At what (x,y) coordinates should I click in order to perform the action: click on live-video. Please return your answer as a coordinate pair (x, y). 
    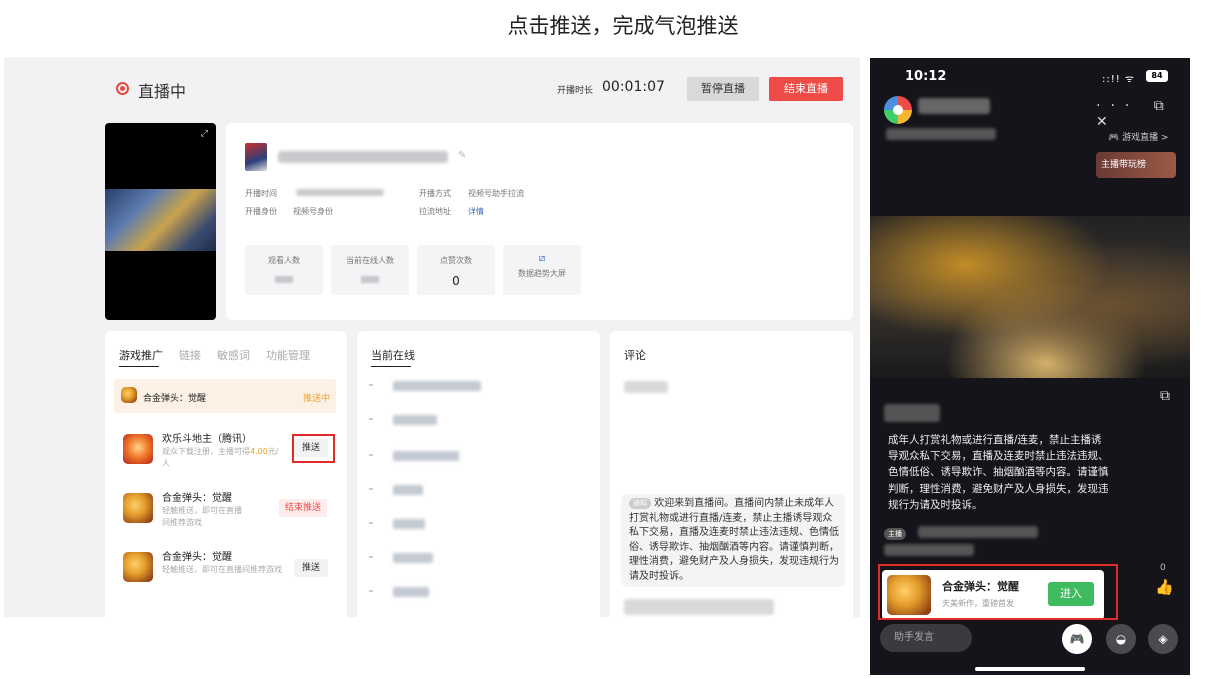
    Looking at the image, I should click on (1030, 297).